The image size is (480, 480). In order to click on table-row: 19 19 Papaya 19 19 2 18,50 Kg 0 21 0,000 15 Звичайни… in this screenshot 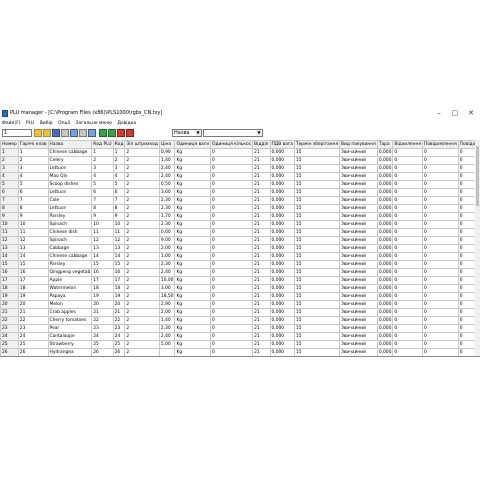, I will do `click(237, 296)`.